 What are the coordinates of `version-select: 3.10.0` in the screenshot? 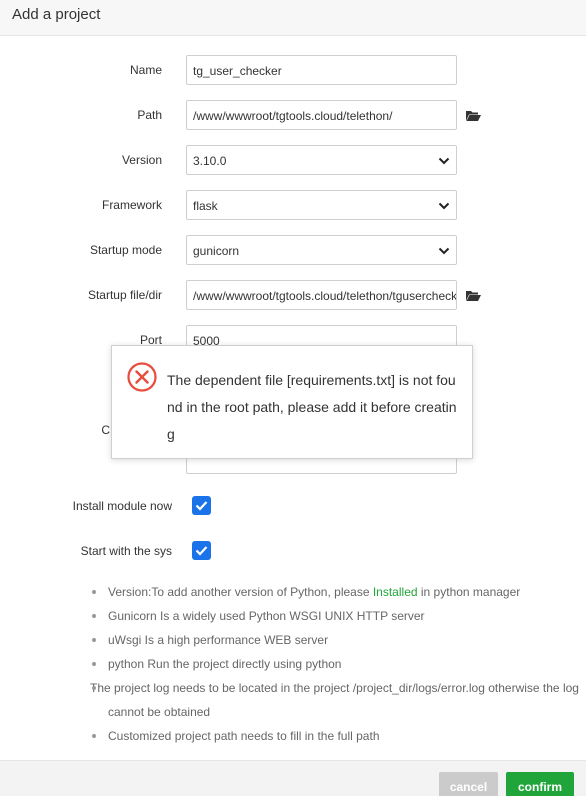 It's located at (321, 160).